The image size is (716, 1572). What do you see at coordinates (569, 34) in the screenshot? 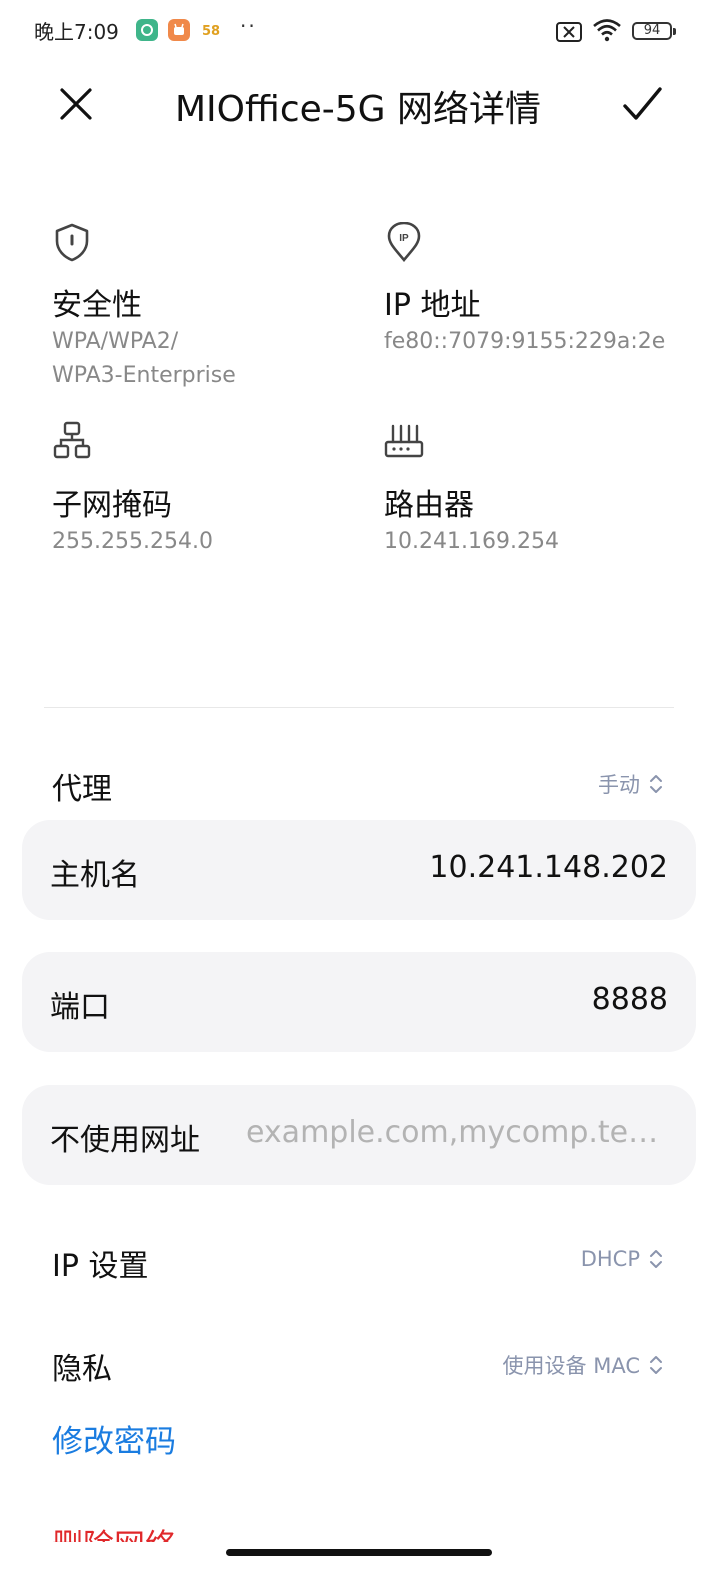
I see `no-sim-icon` at bounding box center [569, 34].